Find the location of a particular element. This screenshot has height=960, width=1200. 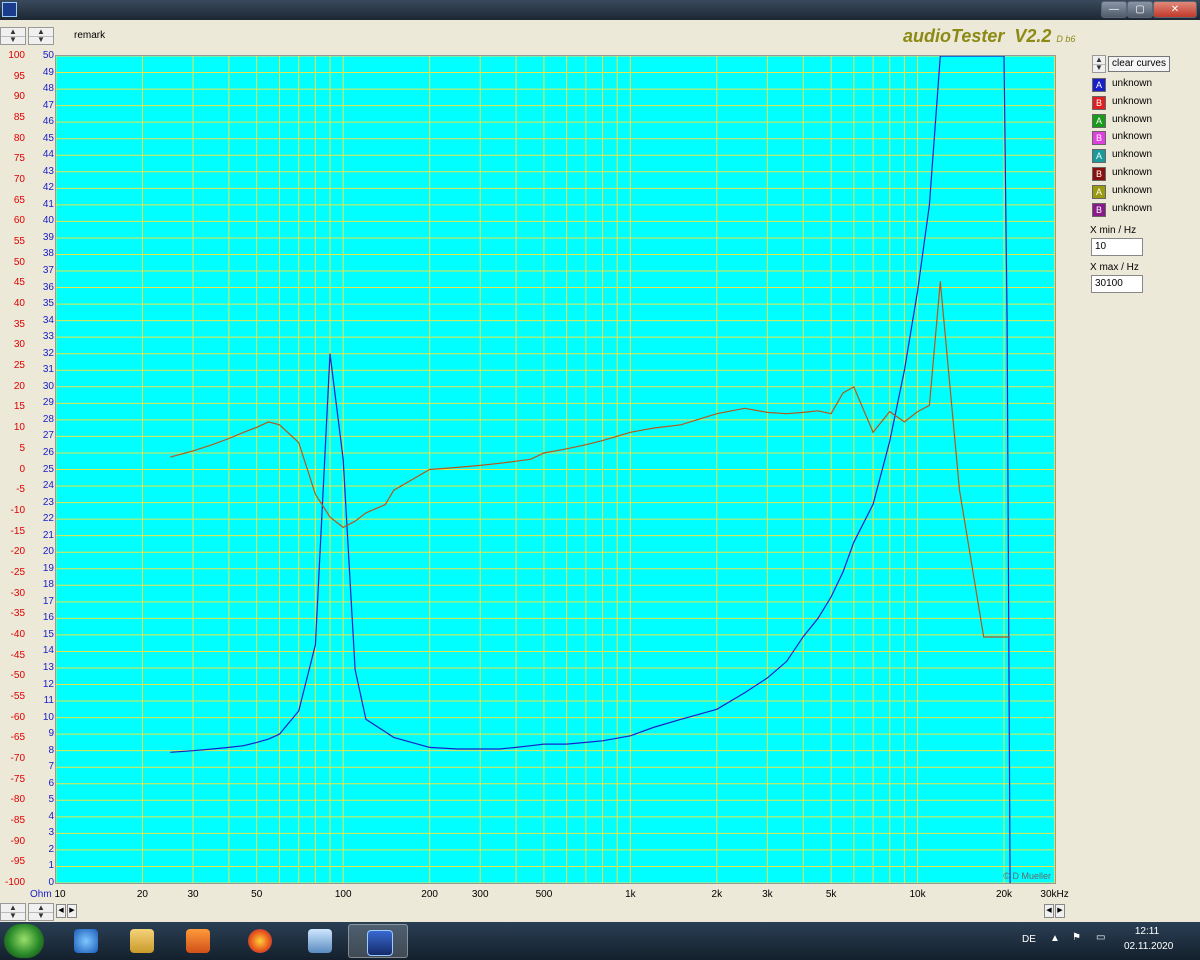

action-center-flag-icon: ⚑ is located at coordinates (1076, 937).